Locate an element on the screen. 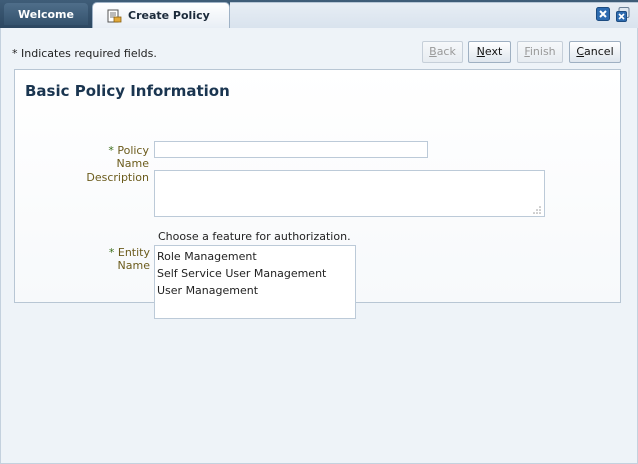 This screenshot has width=638, height=464. next-button: Next is located at coordinates (489, 52).